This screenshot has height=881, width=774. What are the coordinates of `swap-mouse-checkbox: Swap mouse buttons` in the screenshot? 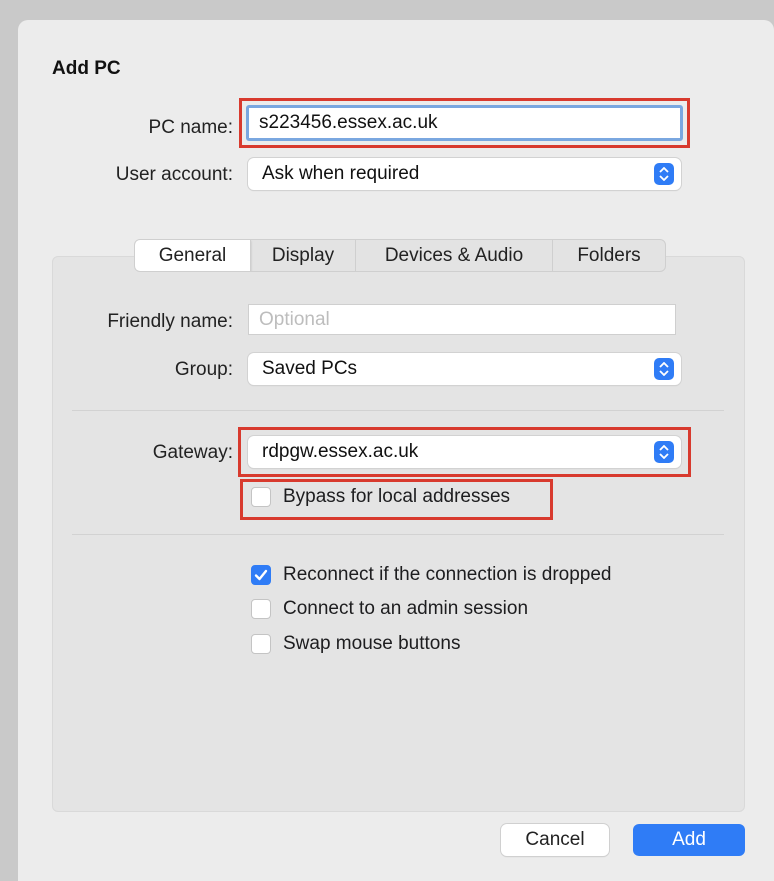 It's located at (355, 644).